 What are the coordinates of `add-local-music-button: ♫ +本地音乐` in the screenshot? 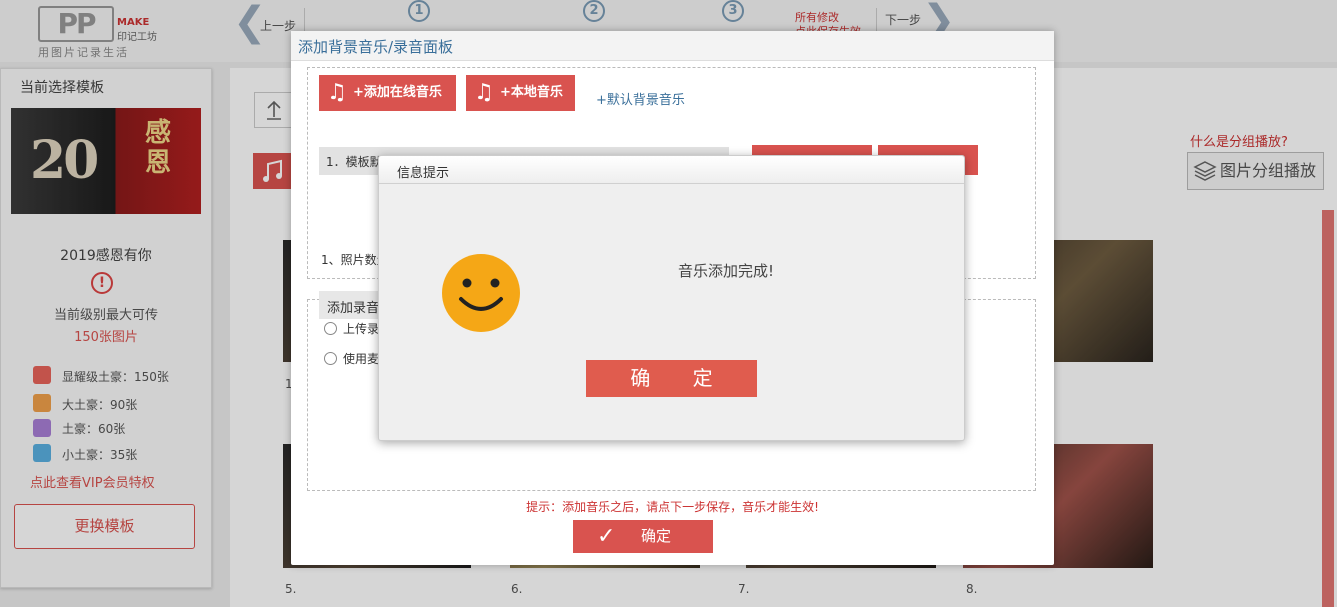 It's located at (520, 93).